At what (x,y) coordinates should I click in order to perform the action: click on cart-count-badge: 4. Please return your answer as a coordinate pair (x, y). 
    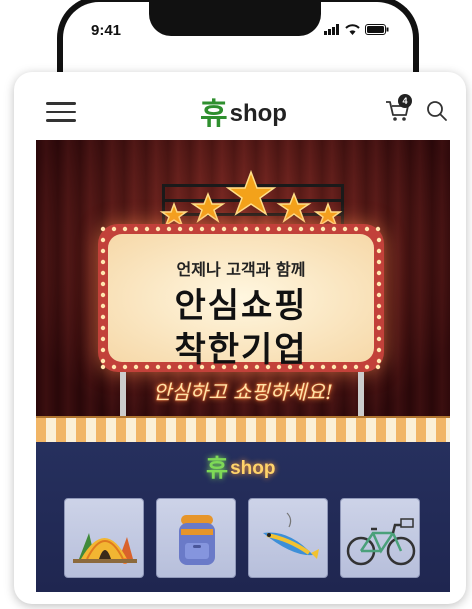
    Looking at the image, I should click on (405, 101).